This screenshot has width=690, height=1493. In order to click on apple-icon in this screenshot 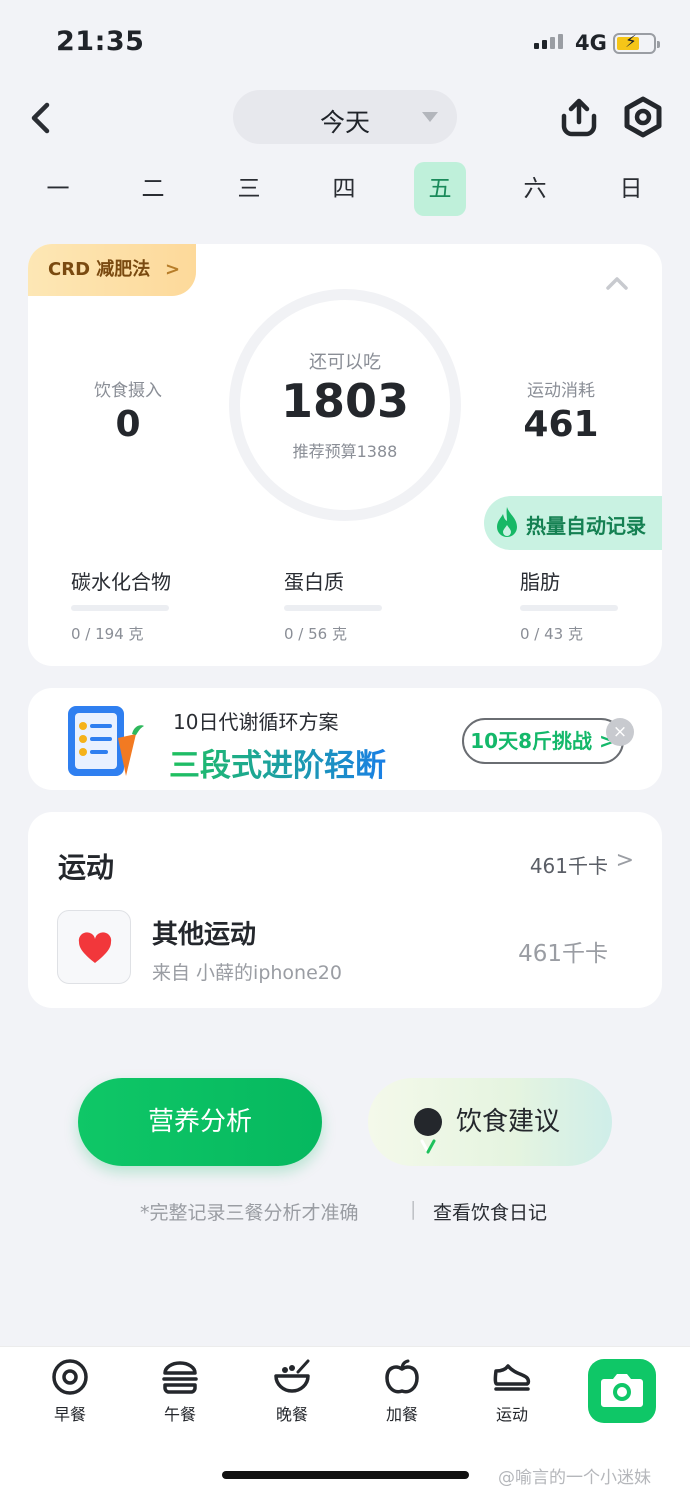, I will do `click(402, 1376)`.